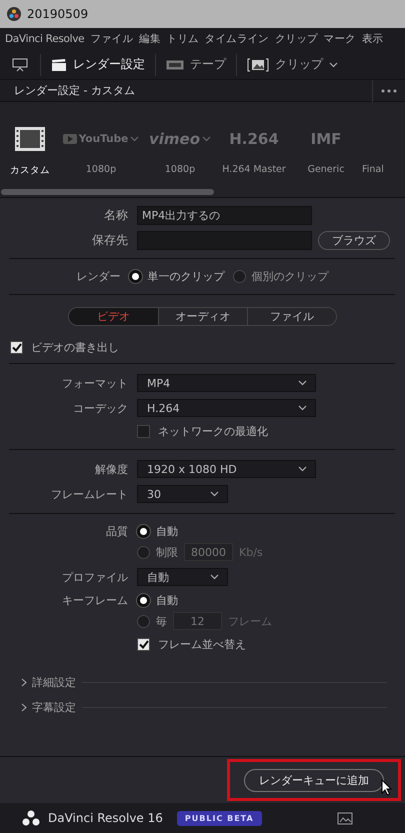 This screenshot has height=833, width=405. I want to click on dropdown: H.264, so click(226, 408).